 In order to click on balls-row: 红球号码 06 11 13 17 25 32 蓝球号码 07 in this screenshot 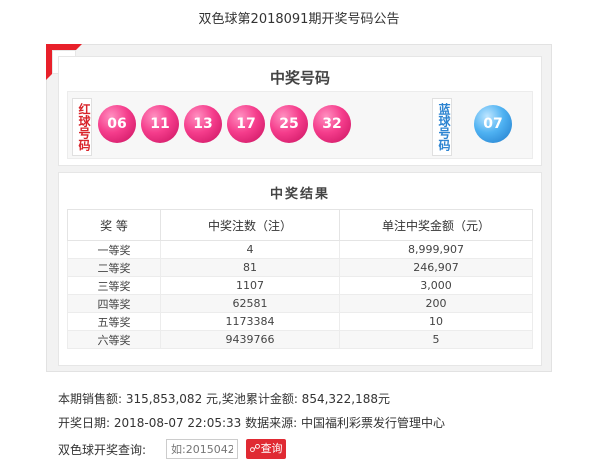, I will do `click(300, 125)`.